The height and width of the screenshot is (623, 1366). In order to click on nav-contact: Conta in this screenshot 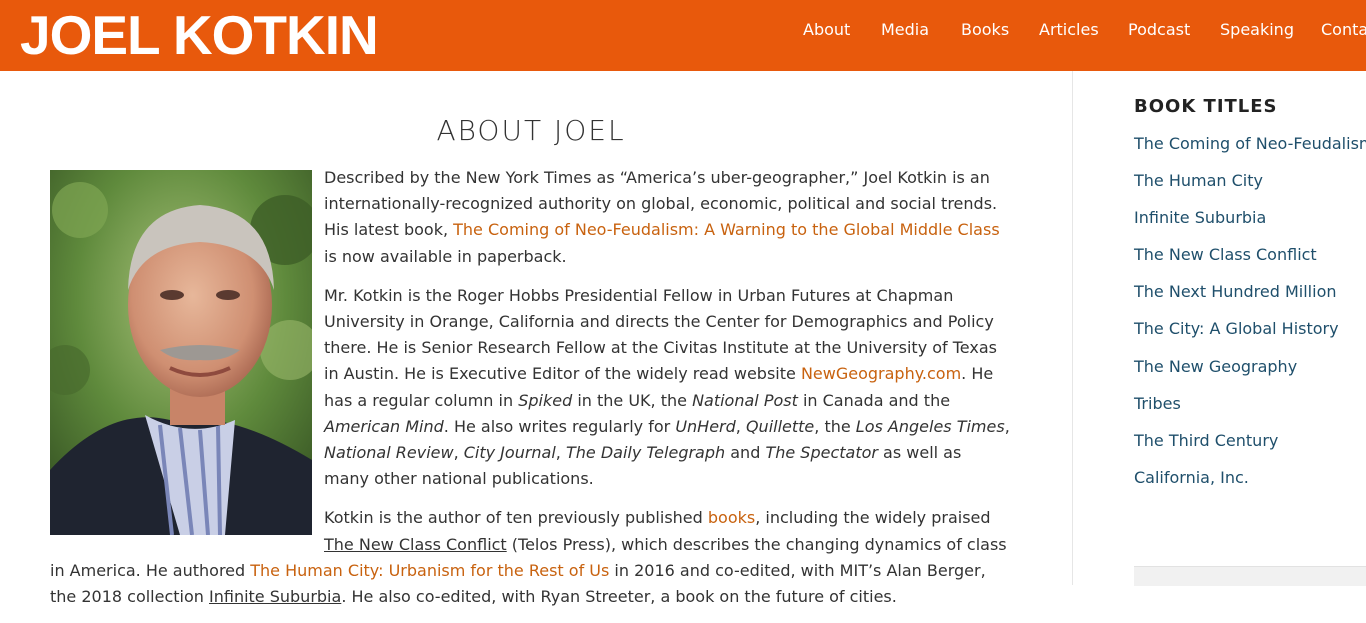, I will do `click(1343, 29)`.